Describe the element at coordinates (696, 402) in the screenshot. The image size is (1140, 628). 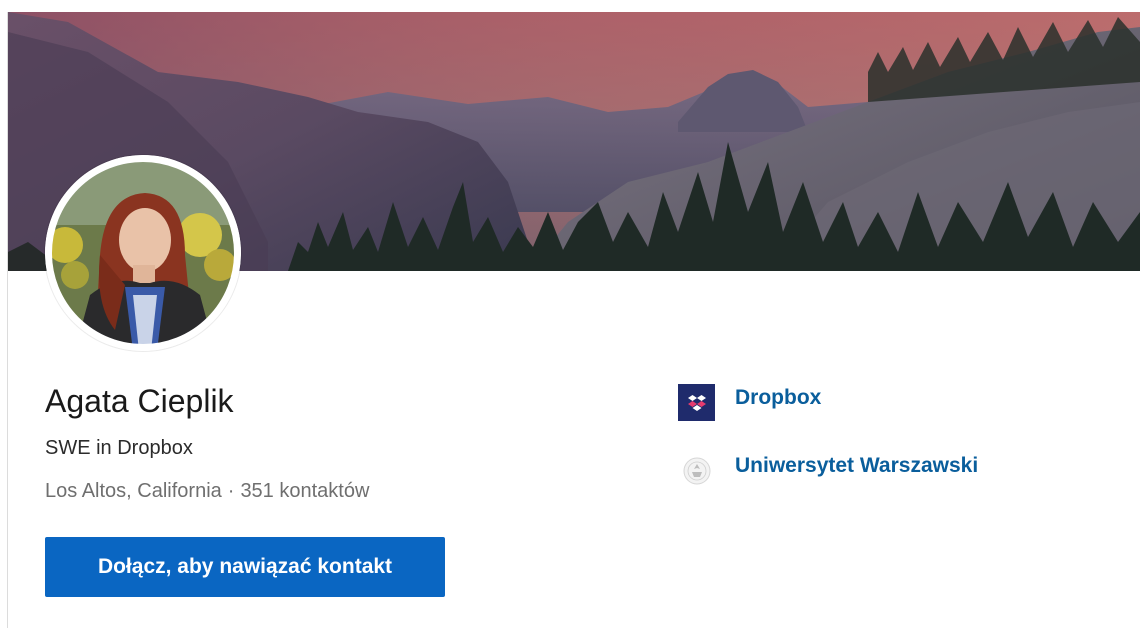
I see `dropbox-logo-icon` at that location.